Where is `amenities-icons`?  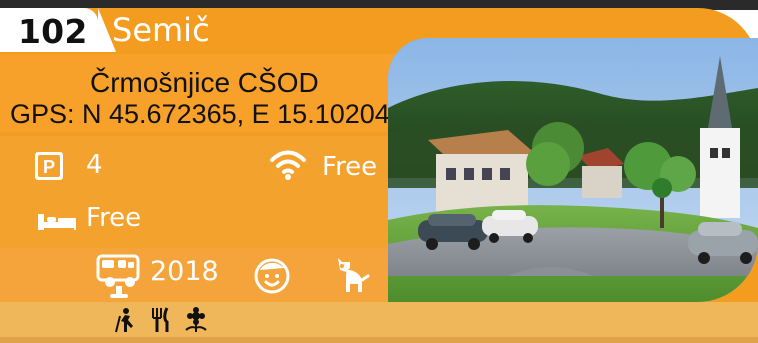
amenities-icons is located at coordinates (161, 322).